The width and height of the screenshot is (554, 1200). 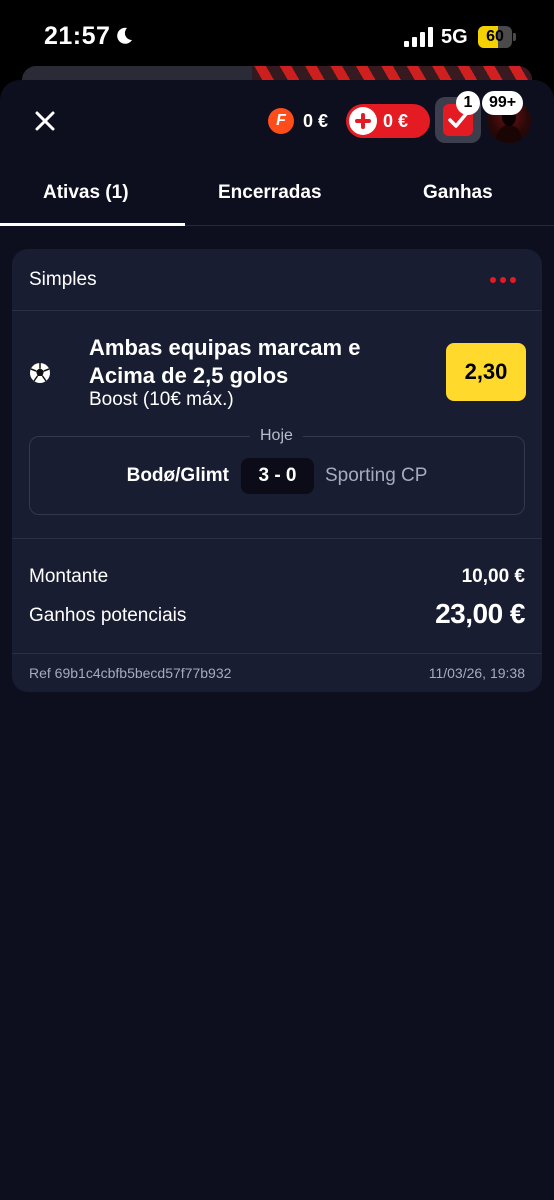 What do you see at coordinates (486, 372) in the screenshot?
I see `odds-badge: 2,30` at bounding box center [486, 372].